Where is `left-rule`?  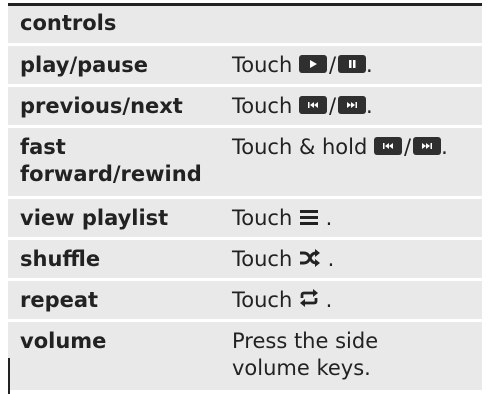 left-rule is located at coordinates (9, 376).